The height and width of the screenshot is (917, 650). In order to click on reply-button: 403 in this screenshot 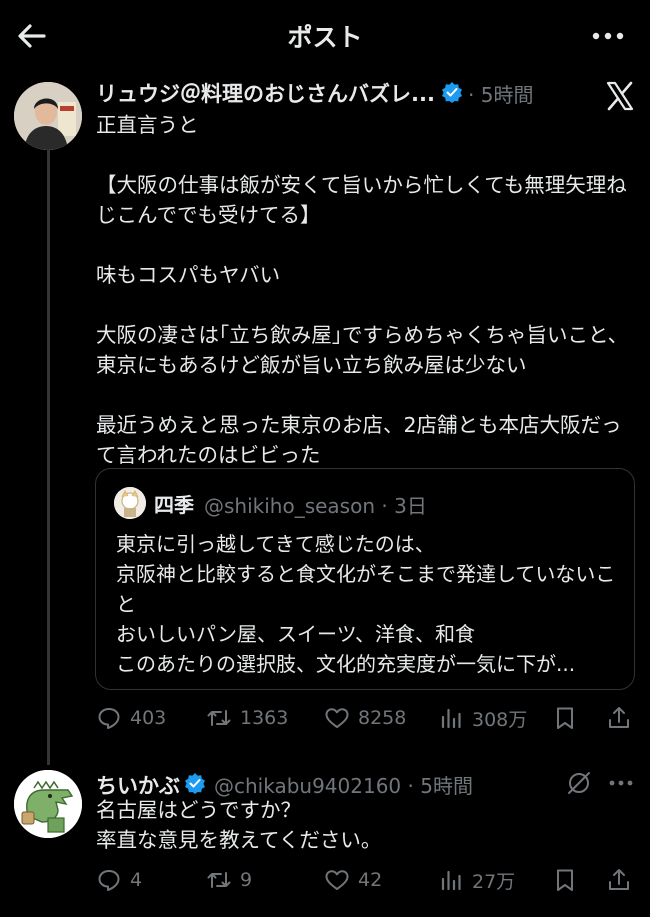, I will do `click(131, 718)`.